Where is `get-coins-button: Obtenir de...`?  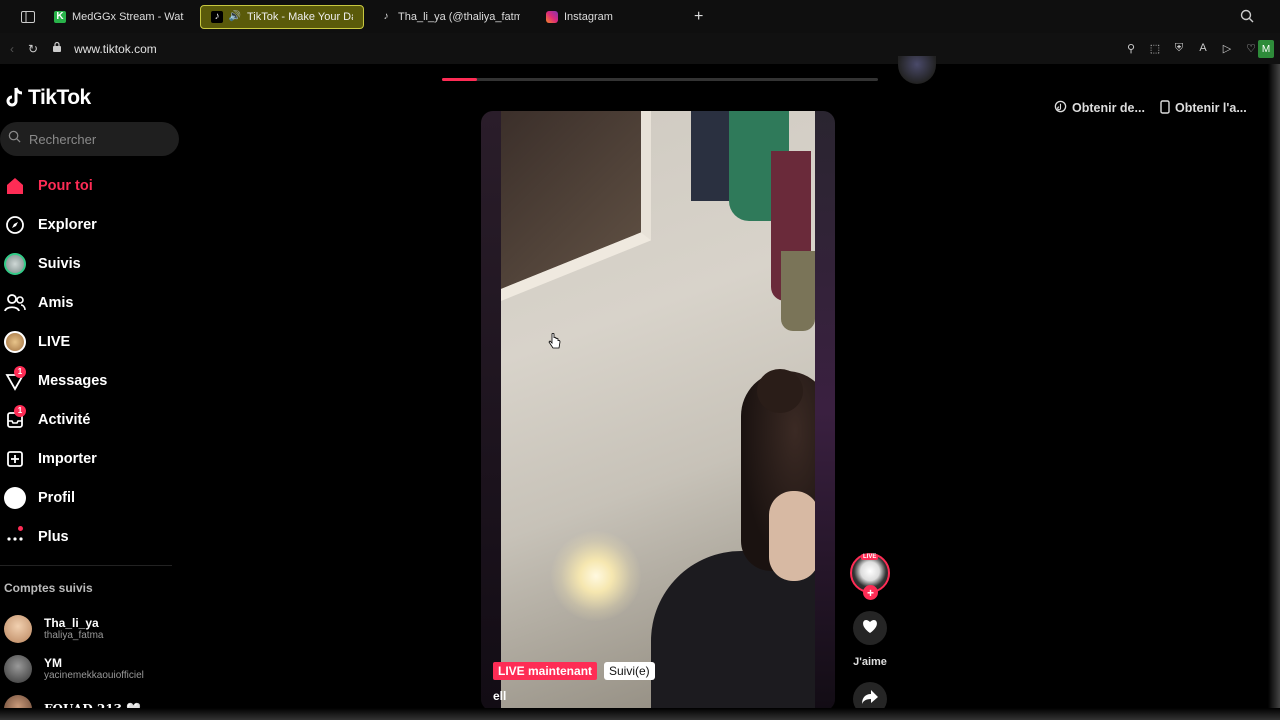 get-coins-button: Obtenir de... is located at coordinates (1099, 108).